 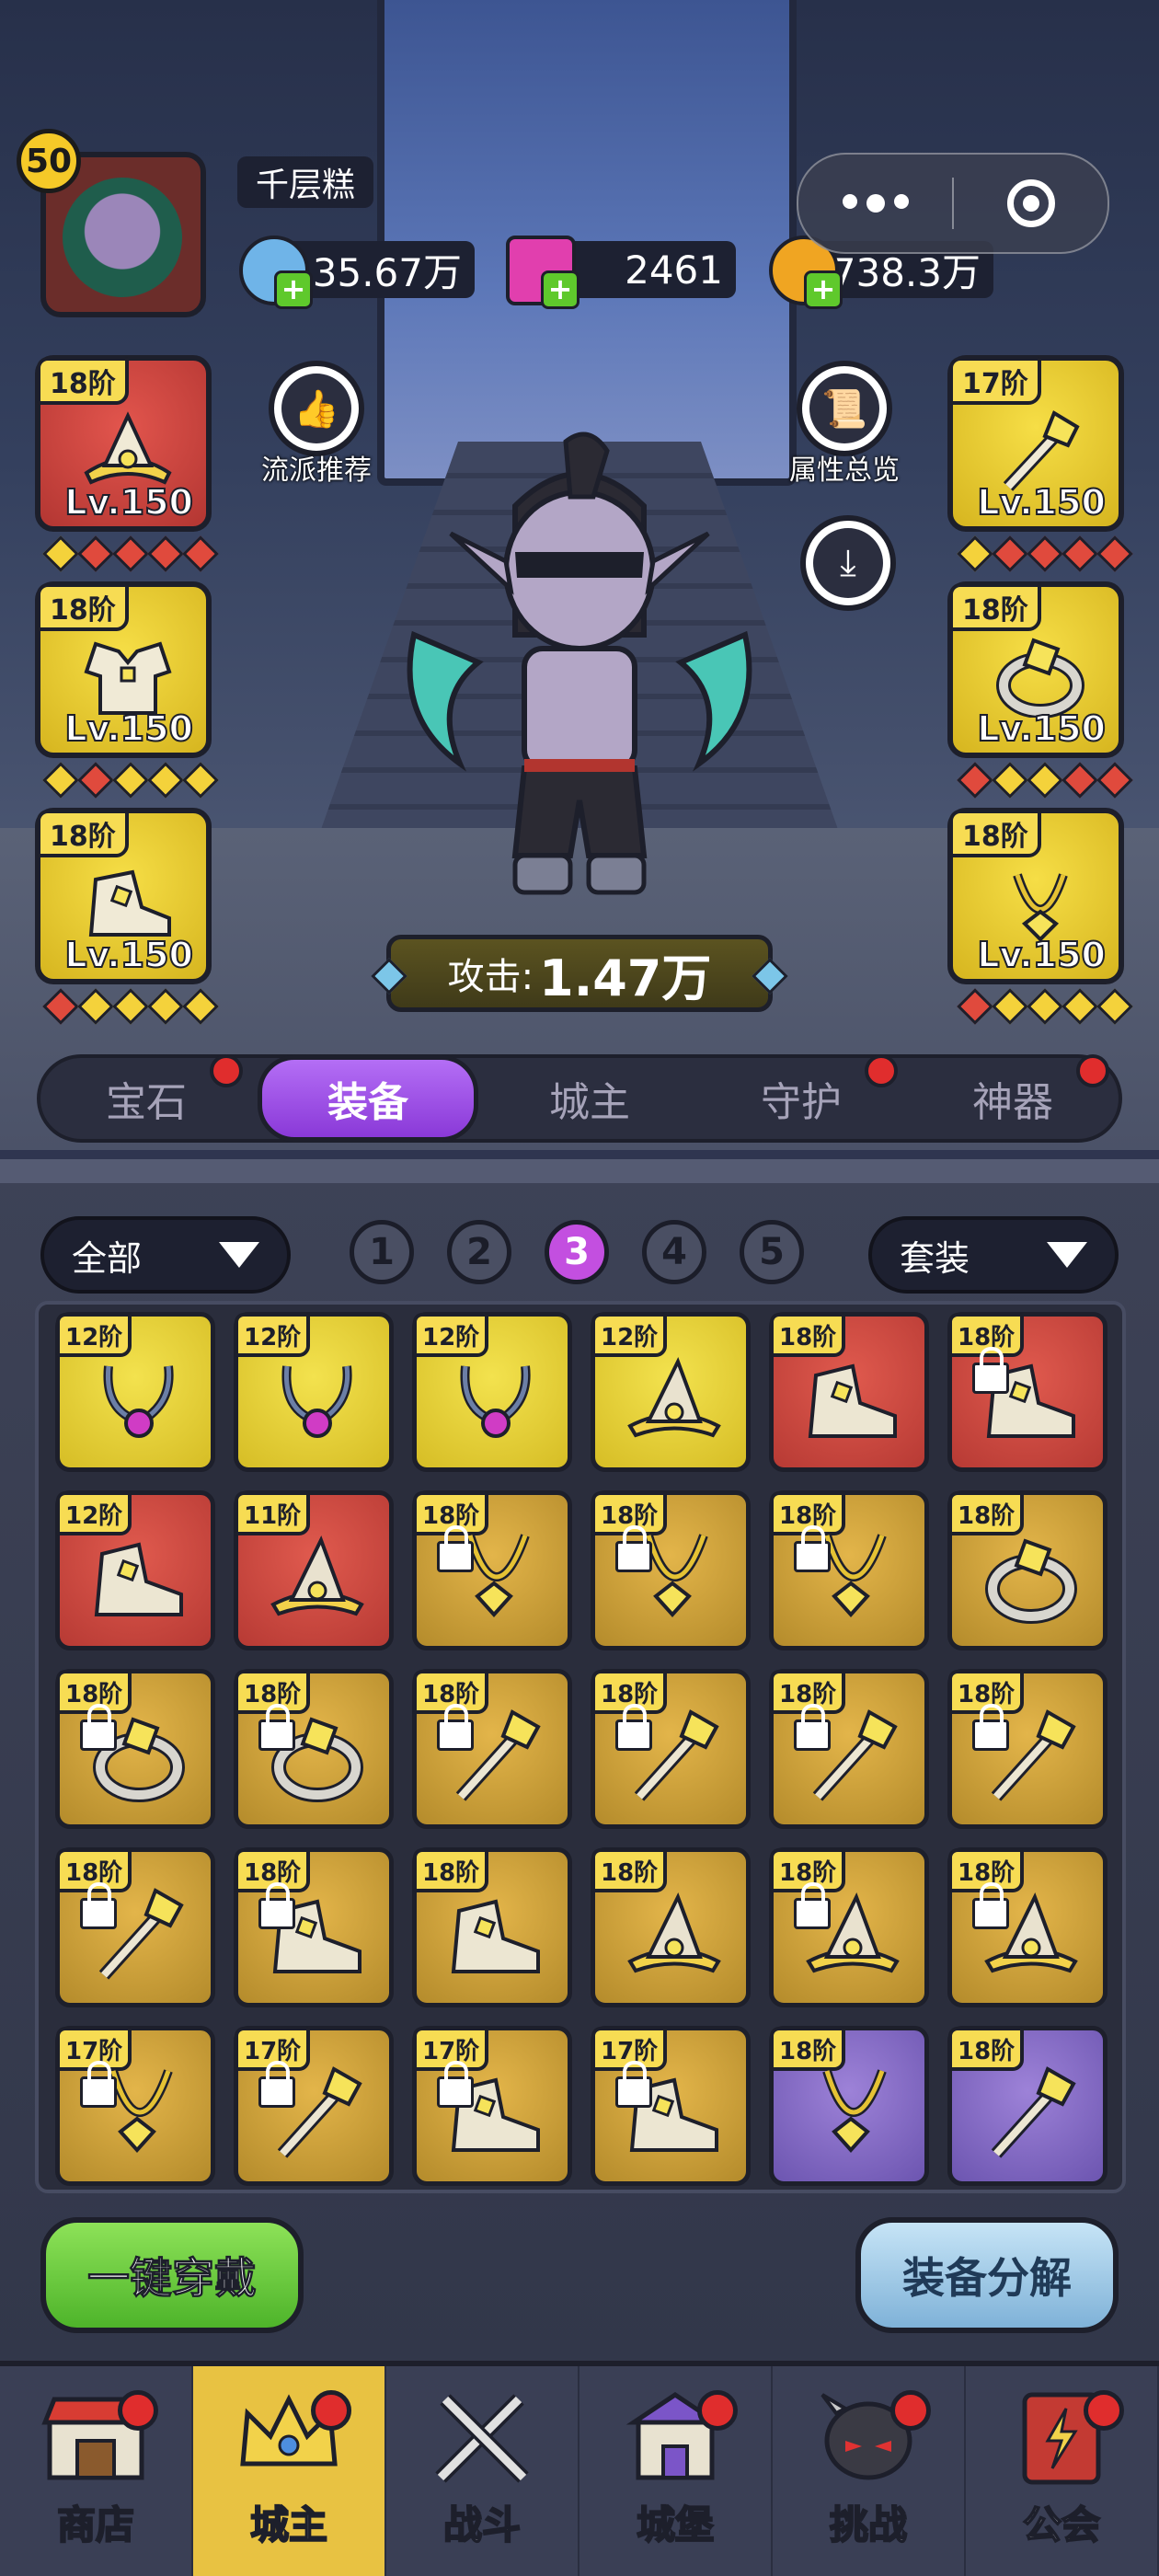 What do you see at coordinates (560, 289) in the screenshot?
I see `add-gem-icon: +` at bounding box center [560, 289].